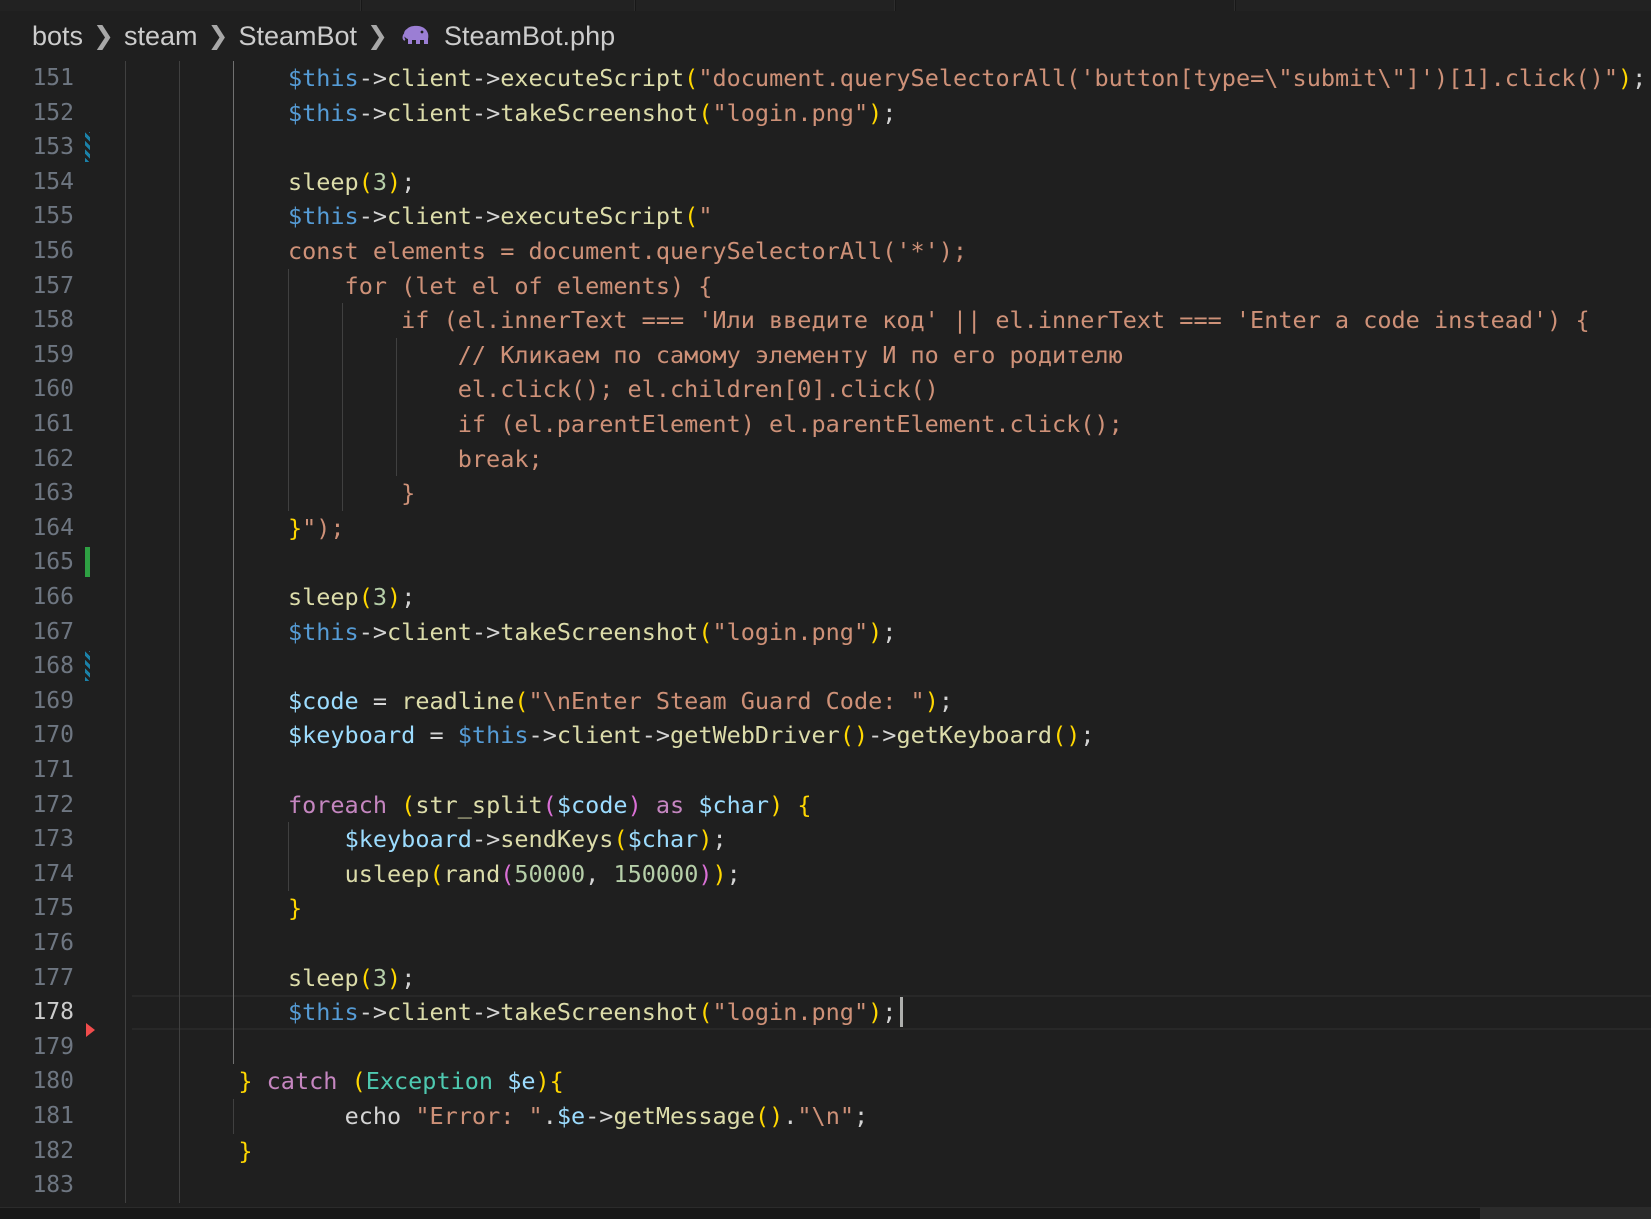  What do you see at coordinates (37, 805) in the screenshot?
I see `line-number: 172` at bounding box center [37, 805].